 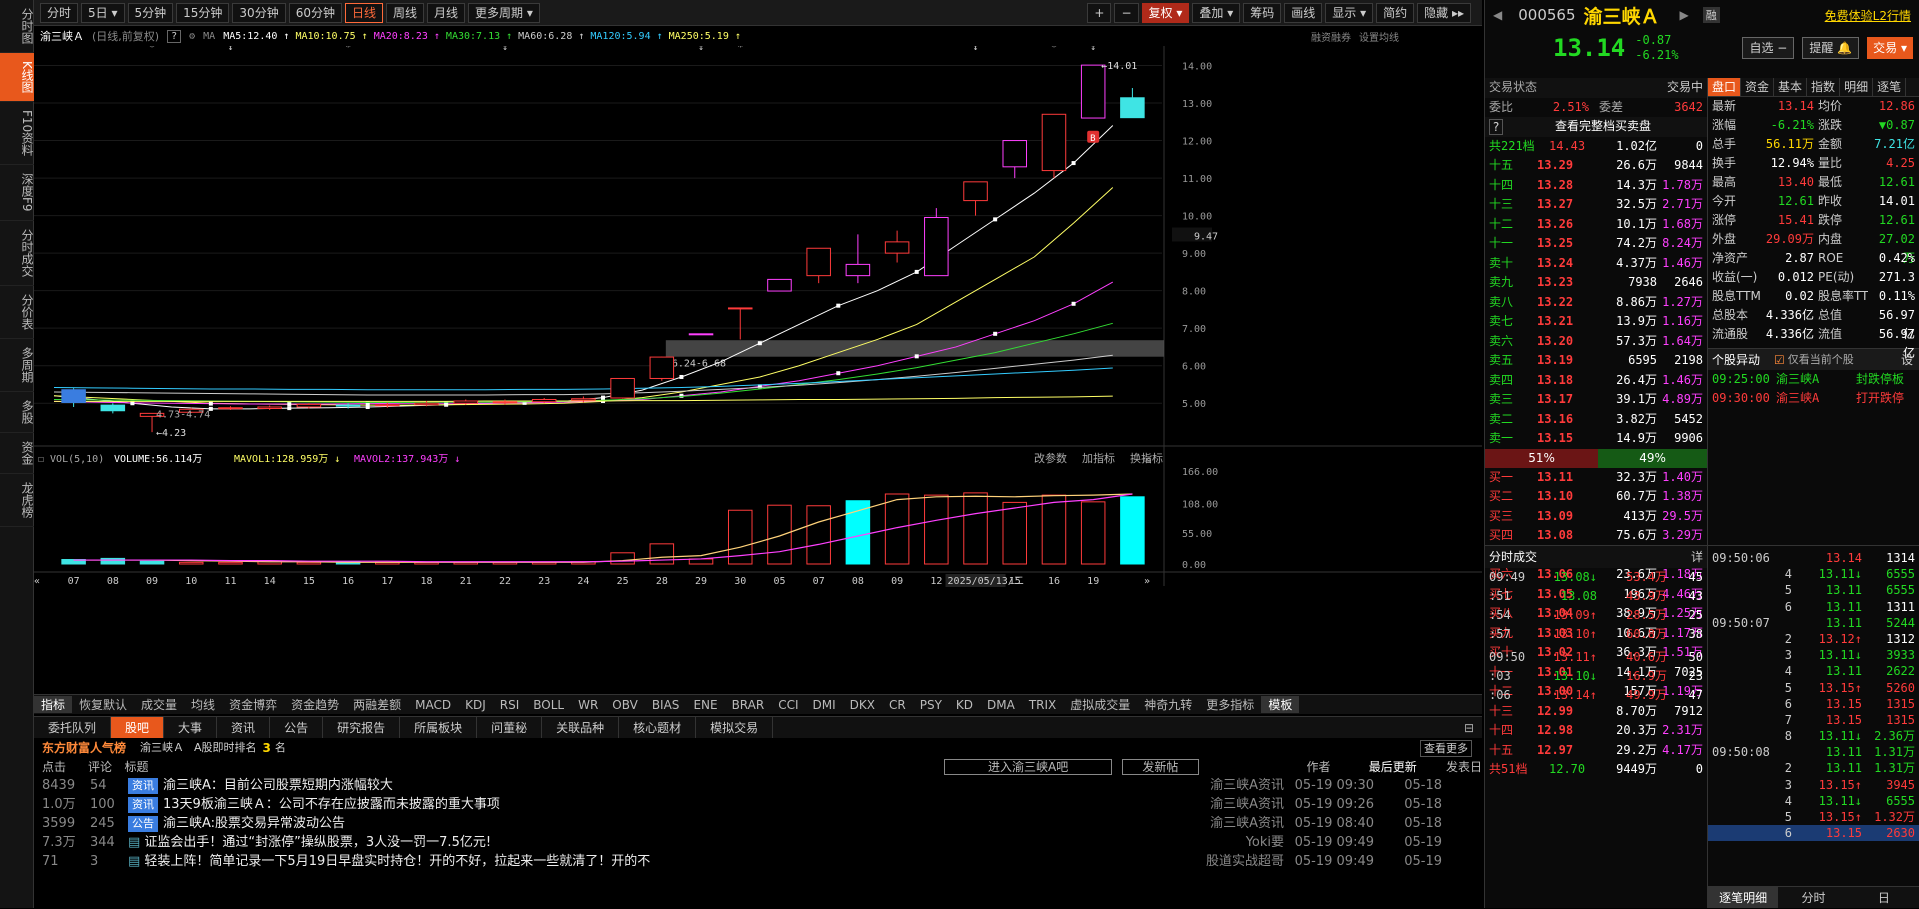 I want to click on indicator-22: DMA, so click(x=1001, y=705).